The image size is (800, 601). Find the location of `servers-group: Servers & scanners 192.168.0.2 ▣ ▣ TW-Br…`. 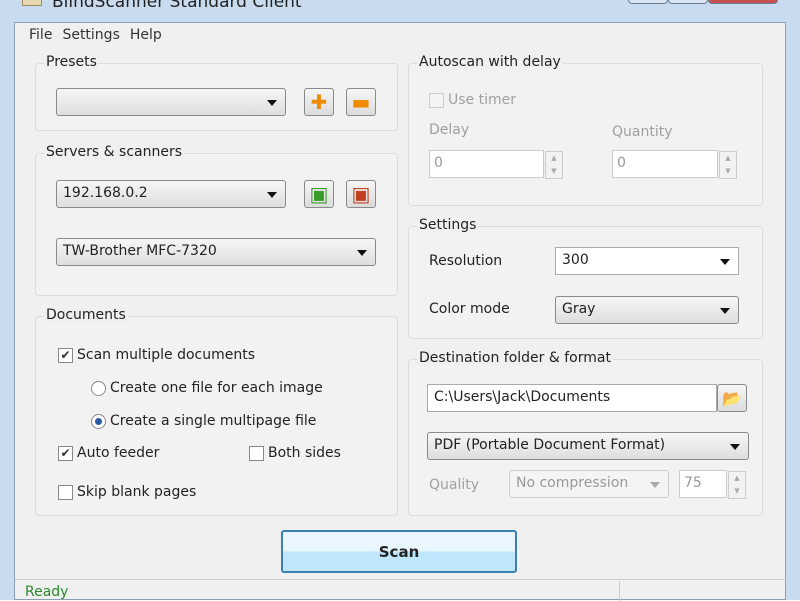

servers-group: Servers & scanners 192.168.0.2 ▣ ▣ TW-Br… is located at coordinates (216, 220).